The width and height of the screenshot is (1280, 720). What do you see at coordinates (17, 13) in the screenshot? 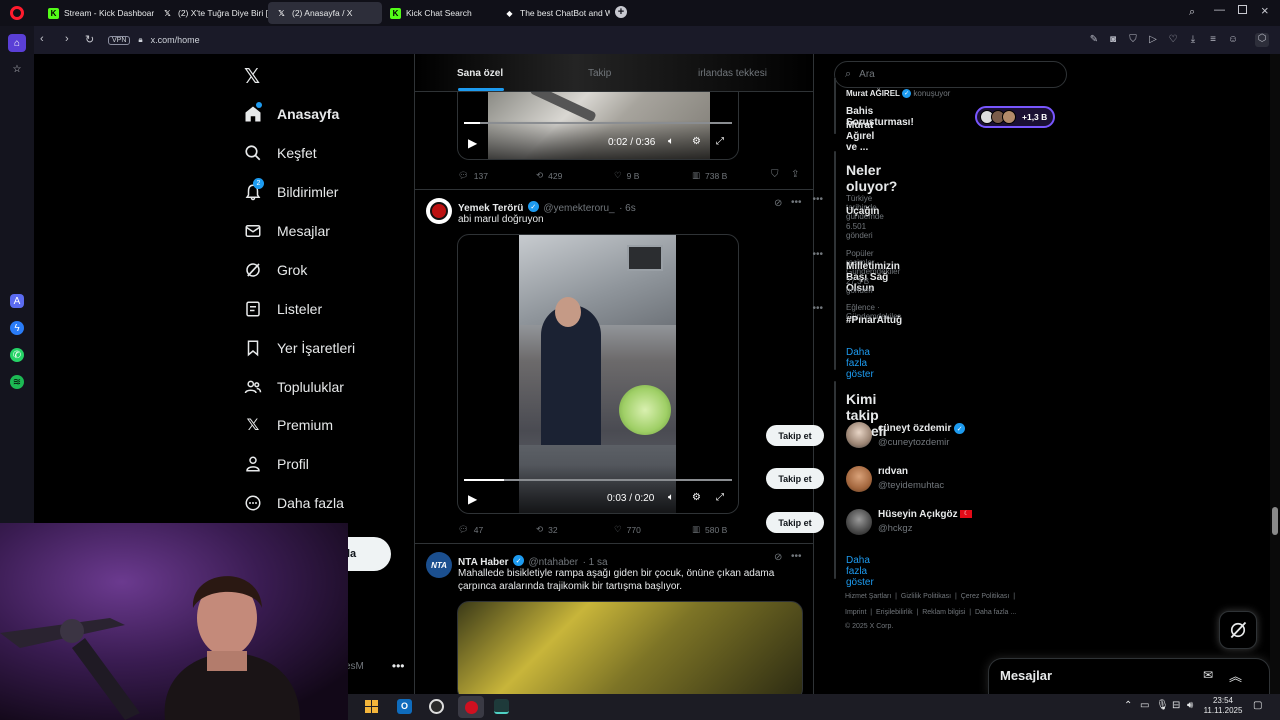
I see `opera-logo-icon` at bounding box center [17, 13].